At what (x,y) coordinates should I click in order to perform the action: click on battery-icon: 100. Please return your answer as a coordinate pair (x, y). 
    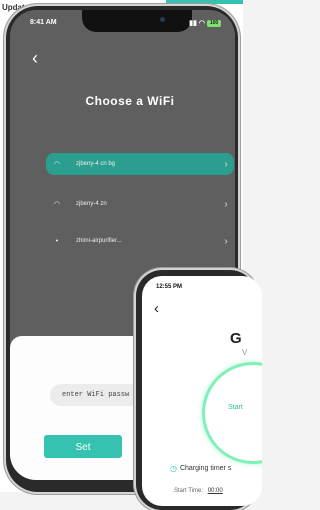
    Looking at the image, I should click on (214, 23).